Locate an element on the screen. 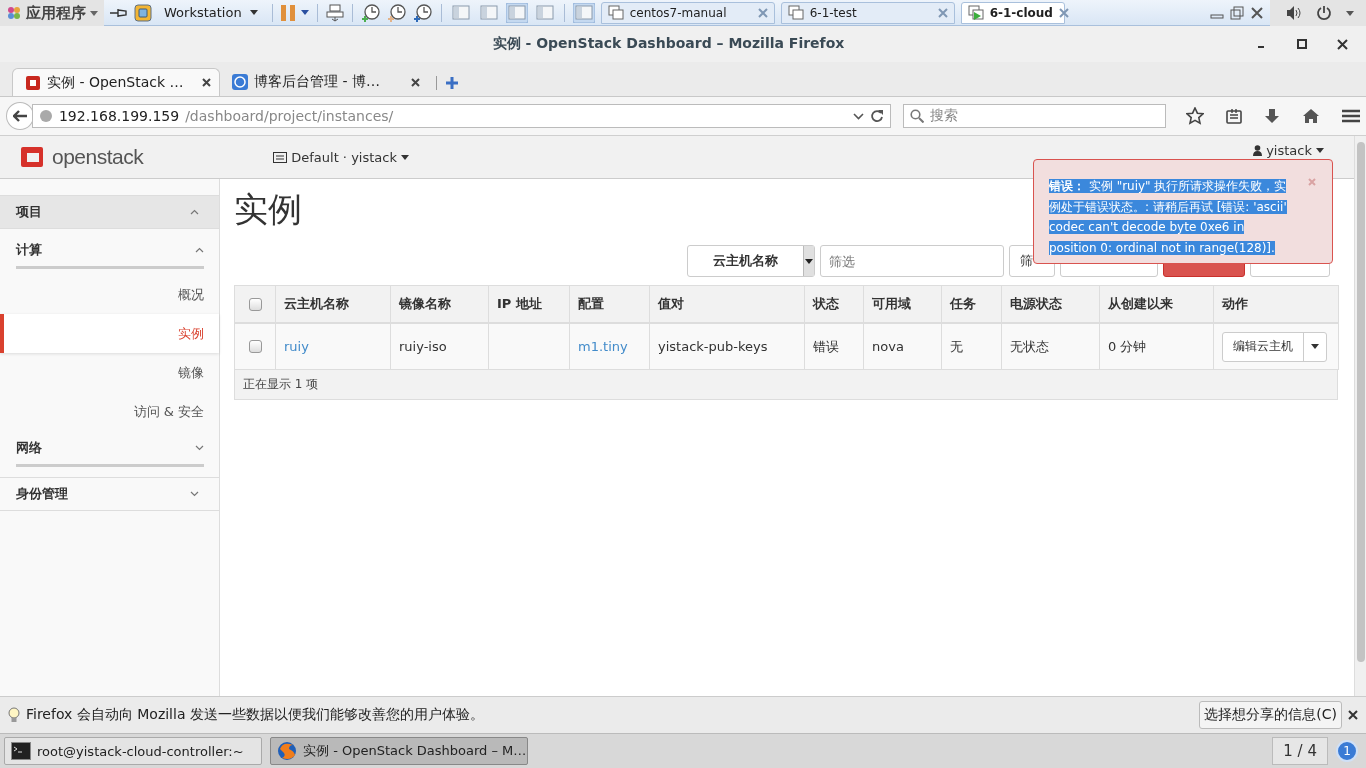 The image size is (1366, 768). table-cell: 无状态 is located at coordinates (1050, 346).